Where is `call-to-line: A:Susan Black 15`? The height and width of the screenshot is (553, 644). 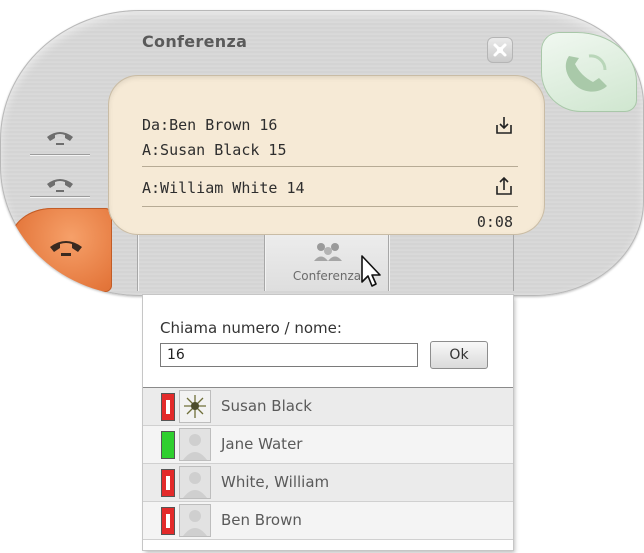
call-to-line: A:Susan Black 15 is located at coordinates (214, 150).